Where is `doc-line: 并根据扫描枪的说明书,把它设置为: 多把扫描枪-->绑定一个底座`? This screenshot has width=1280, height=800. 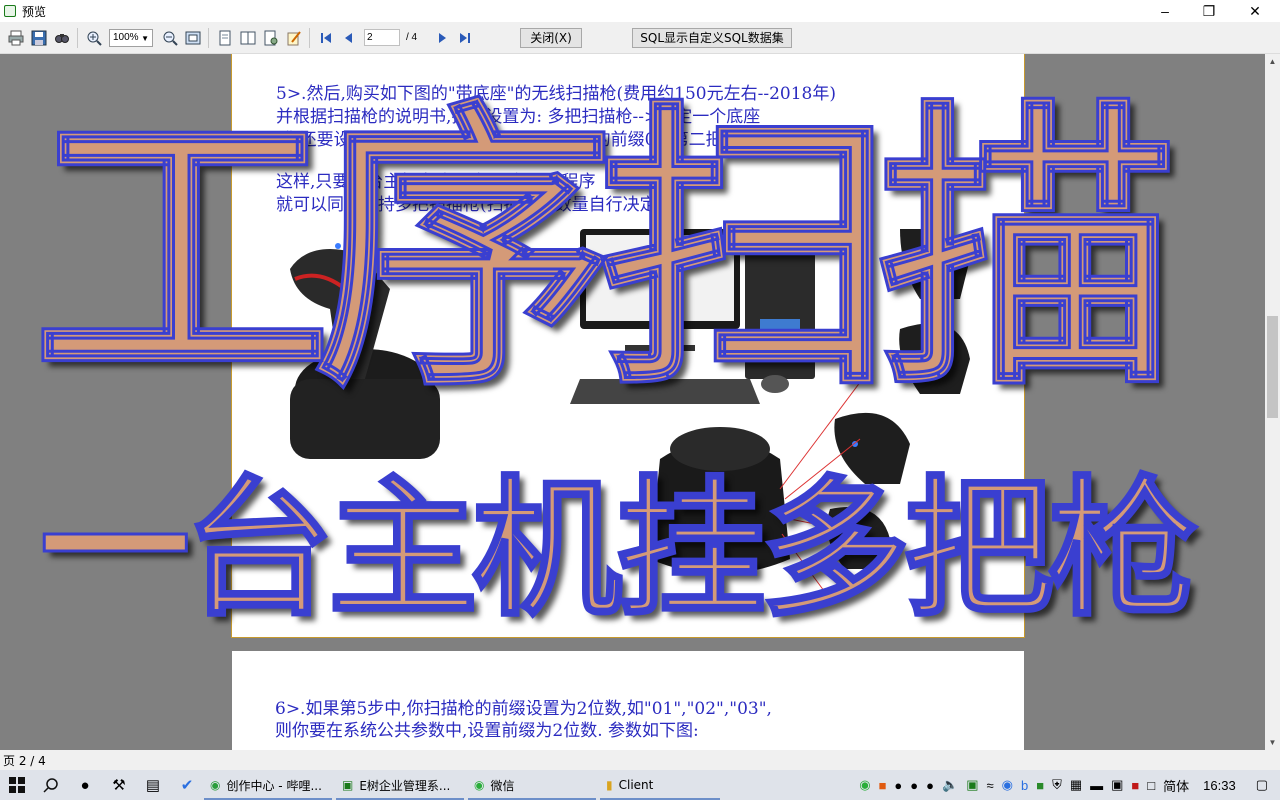
doc-line: 并根据扫描枪的说明书,把它设置为: 多把扫描枪-->绑定一个底座 is located at coordinates (518, 117).